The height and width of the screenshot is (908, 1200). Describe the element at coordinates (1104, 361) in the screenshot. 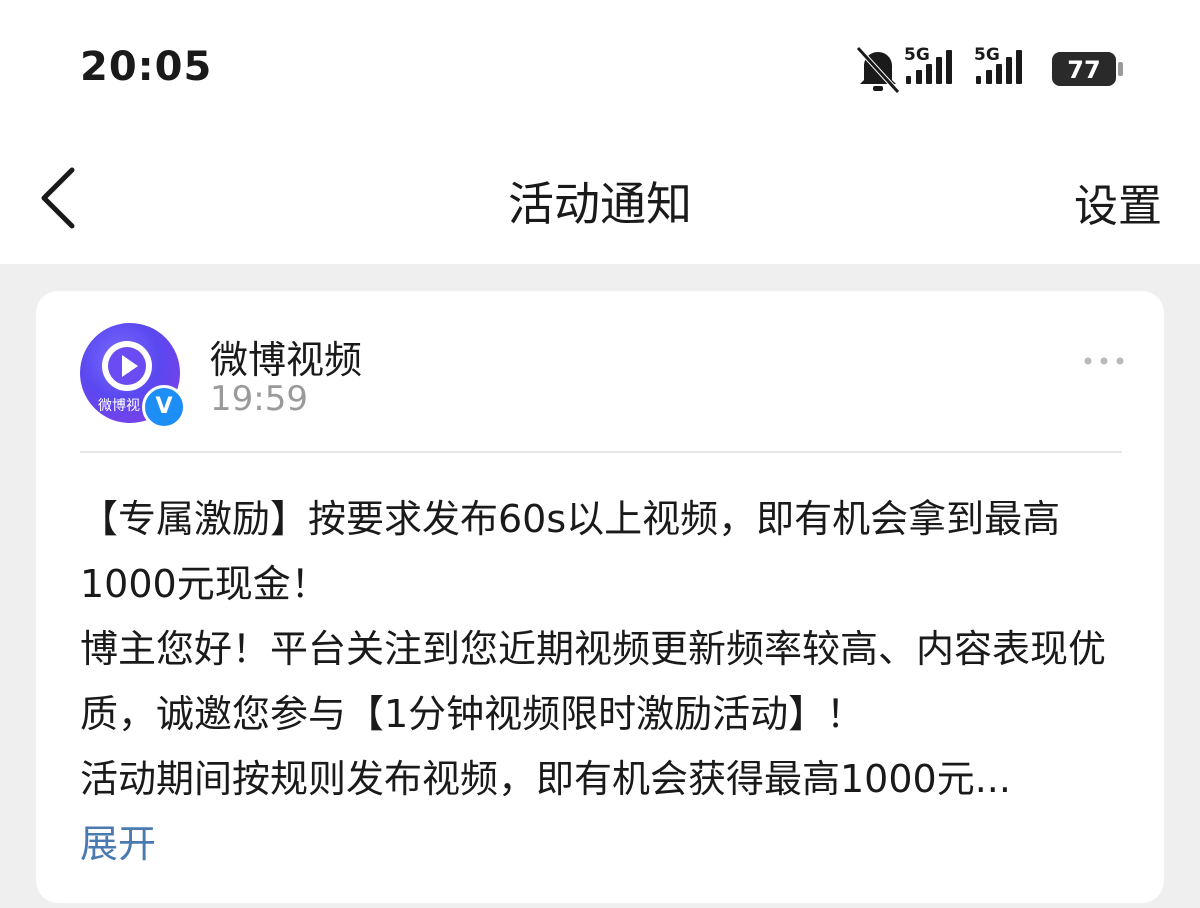

I see `more-horizontal-icon` at that location.